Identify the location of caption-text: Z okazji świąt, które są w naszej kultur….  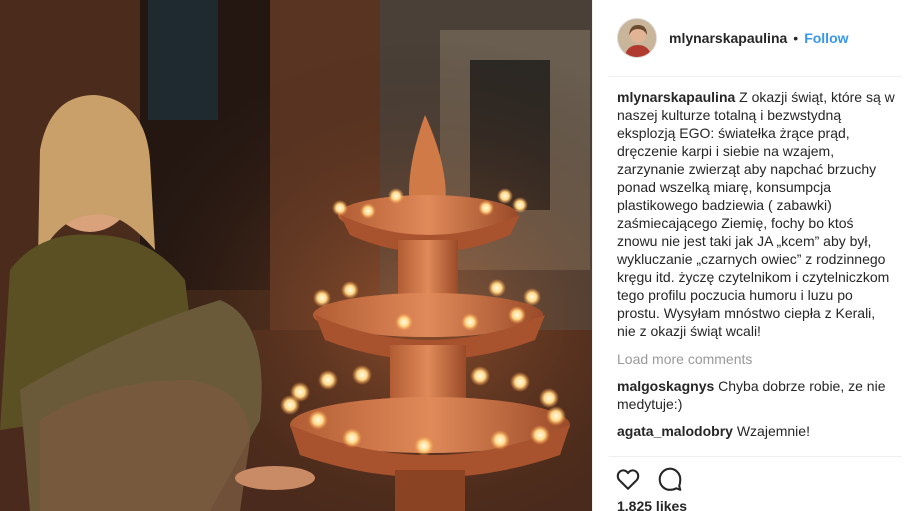
(756, 214).